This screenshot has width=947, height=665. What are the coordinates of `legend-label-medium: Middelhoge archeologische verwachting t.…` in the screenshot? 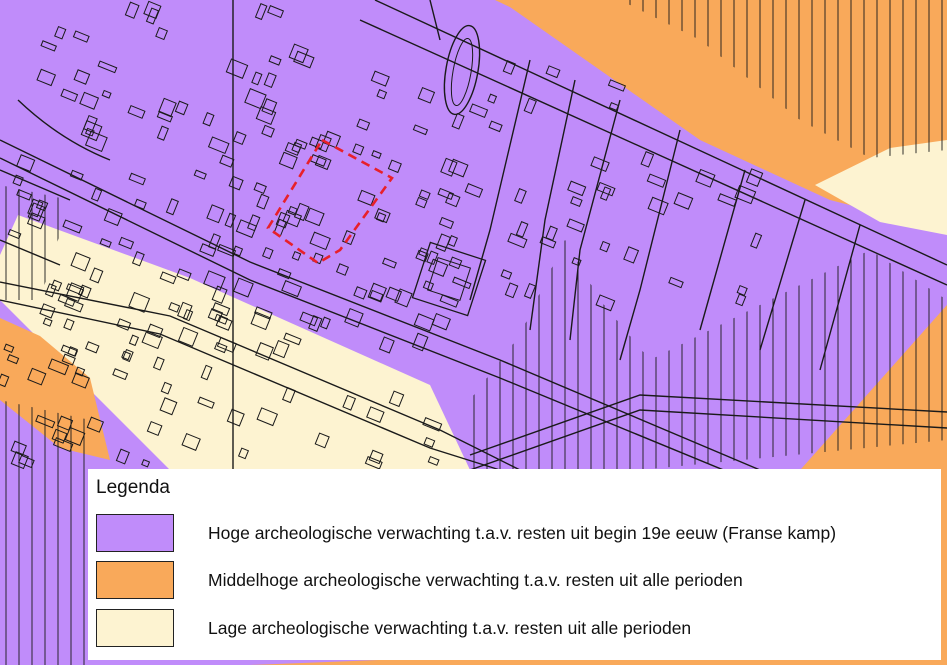 It's located at (475, 580).